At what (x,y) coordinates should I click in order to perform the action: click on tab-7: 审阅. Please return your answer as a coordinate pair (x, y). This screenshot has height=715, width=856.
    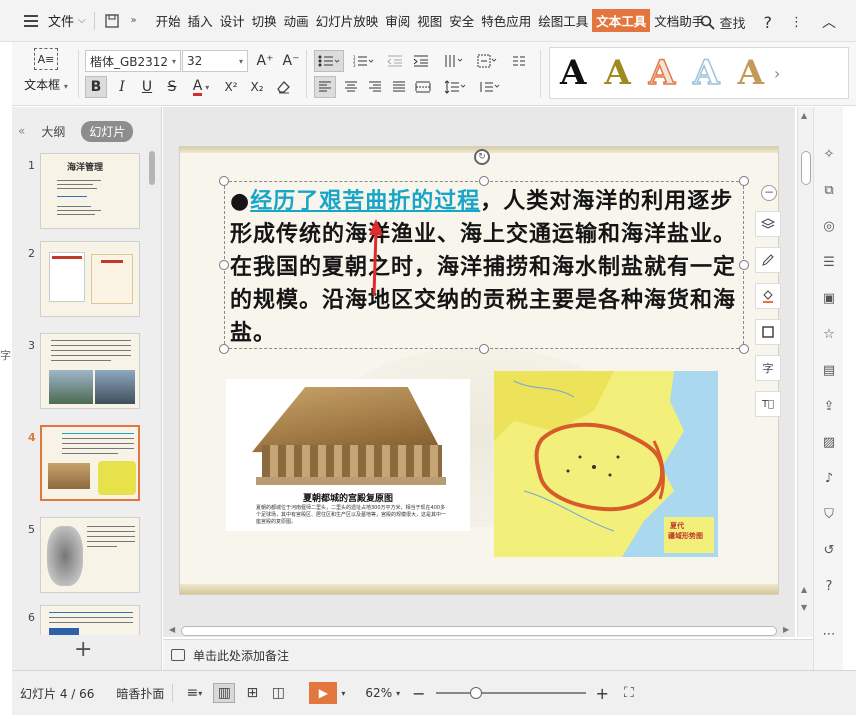
    Looking at the image, I should click on (397, 20).